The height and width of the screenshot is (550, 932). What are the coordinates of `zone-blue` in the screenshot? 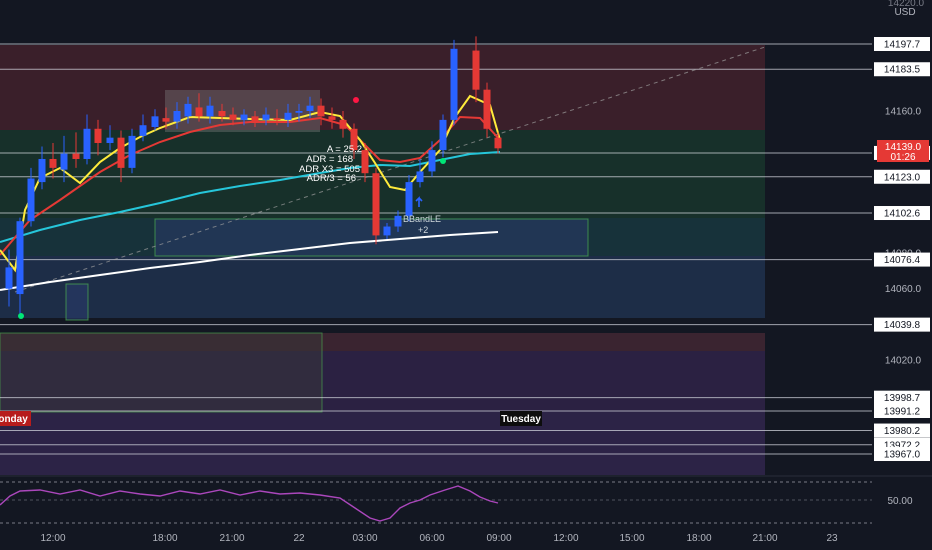 It's located at (382, 287).